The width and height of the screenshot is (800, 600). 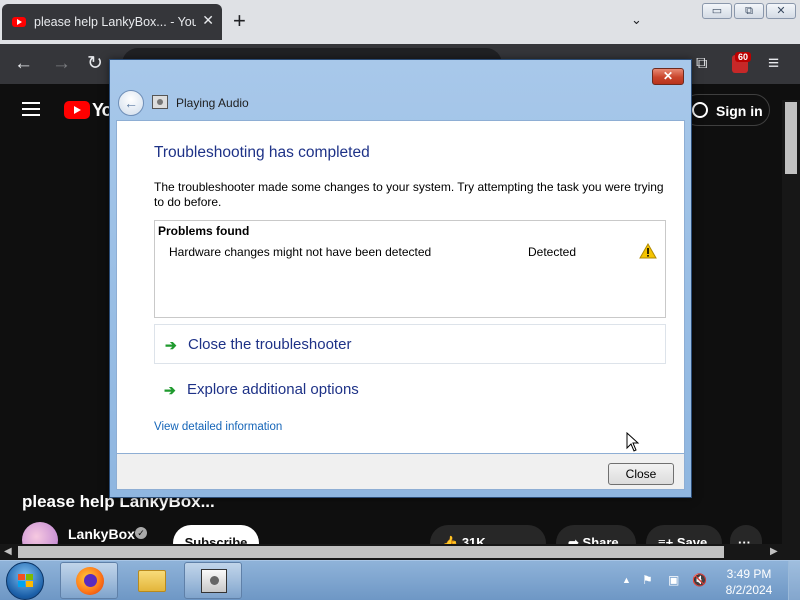 What do you see at coordinates (699, 580) in the screenshot?
I see `volume-muted-icon: 🔇` at bounding box center [699, 580].